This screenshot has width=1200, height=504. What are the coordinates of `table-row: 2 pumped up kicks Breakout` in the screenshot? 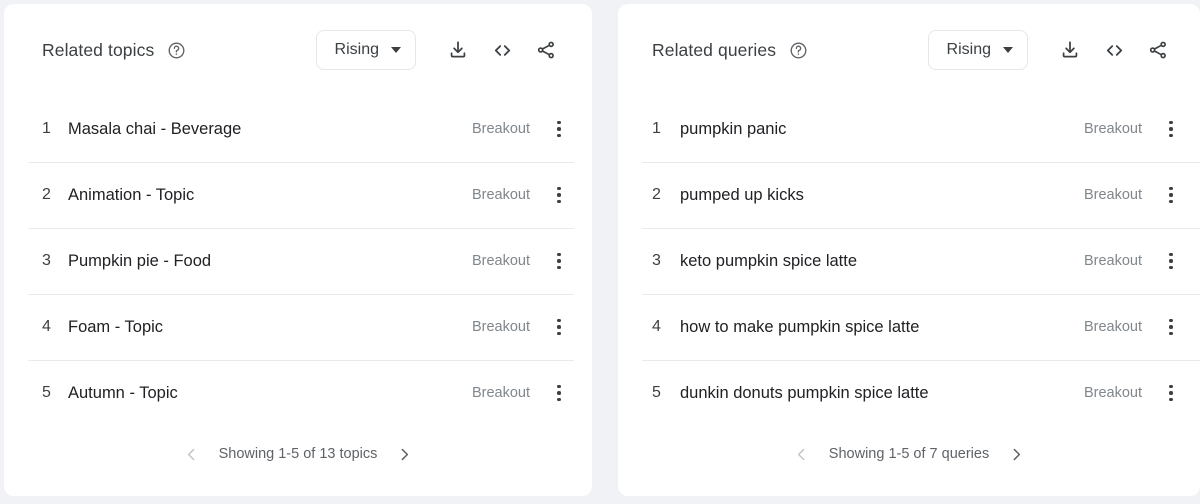 It's located at (909, 195).